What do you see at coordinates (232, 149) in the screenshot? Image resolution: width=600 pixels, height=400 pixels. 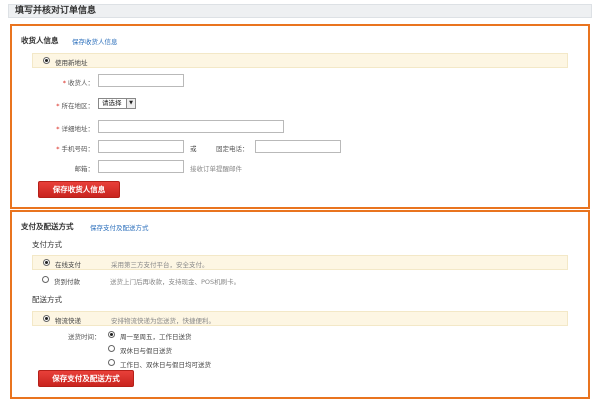 I see `phone-label: 固定电话：` at bounding box center [232, 149].